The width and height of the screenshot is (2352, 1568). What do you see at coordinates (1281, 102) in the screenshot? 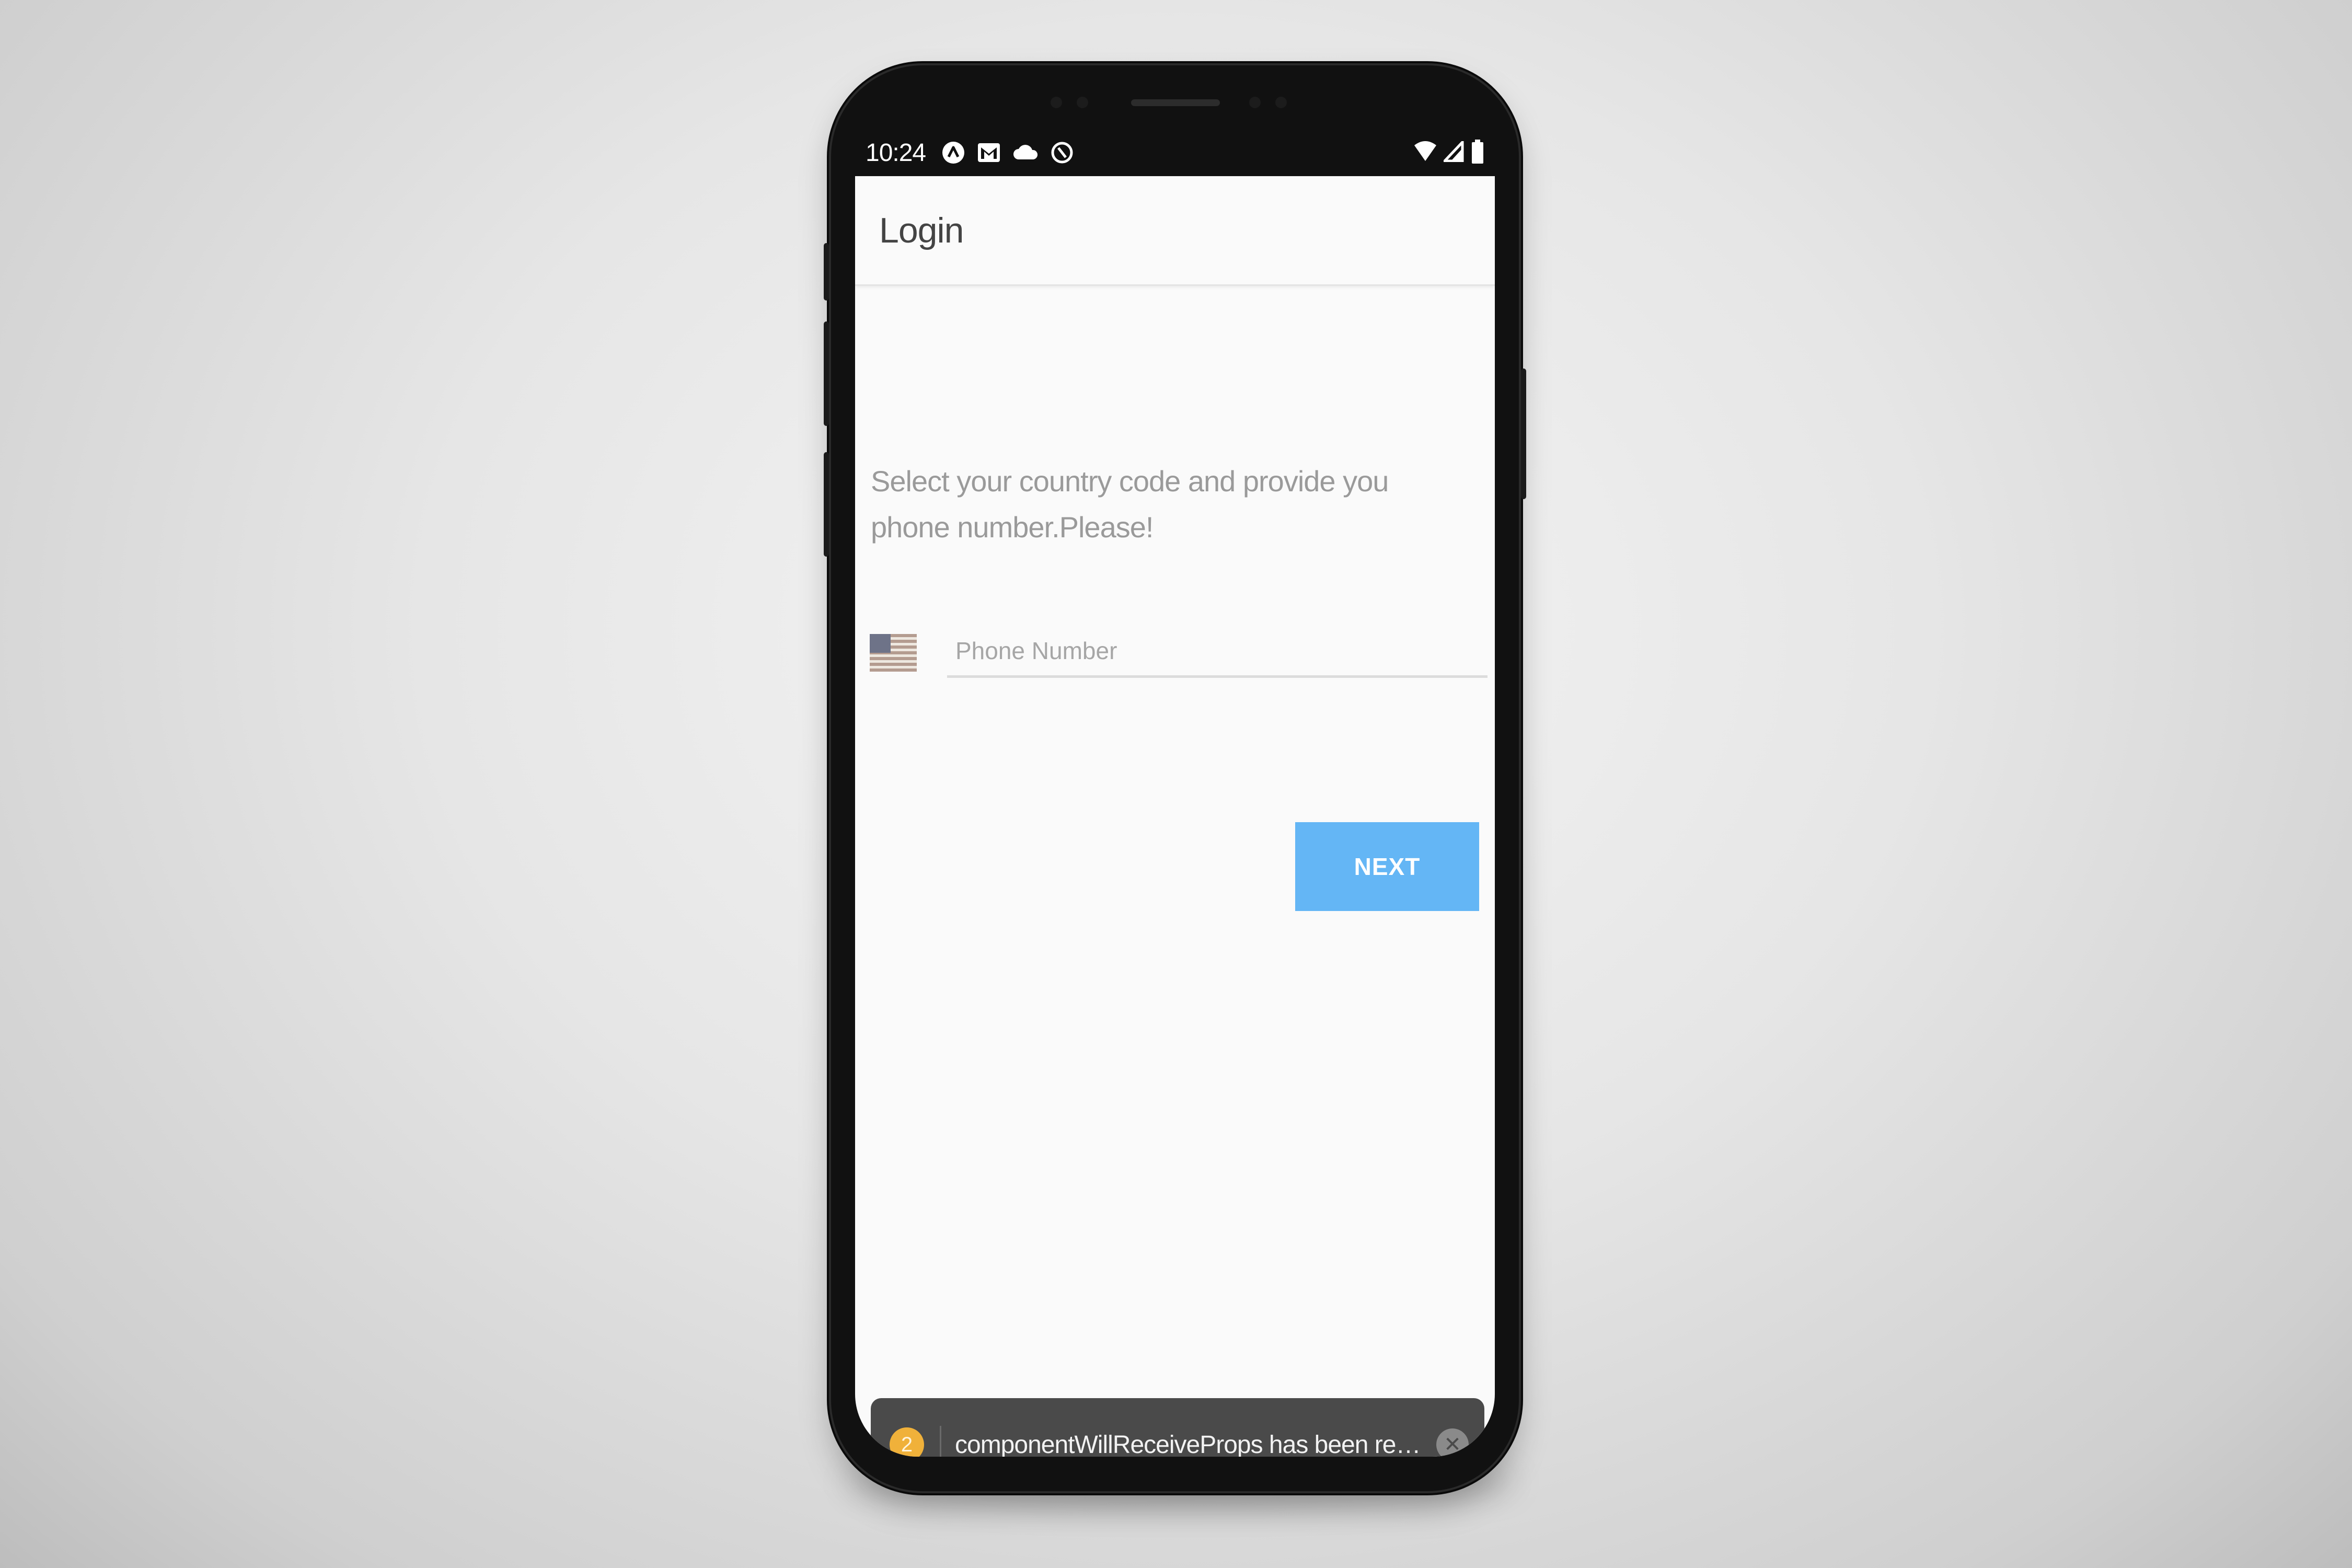
I see `ambient-sensor` at bounding box center [1281, 102].